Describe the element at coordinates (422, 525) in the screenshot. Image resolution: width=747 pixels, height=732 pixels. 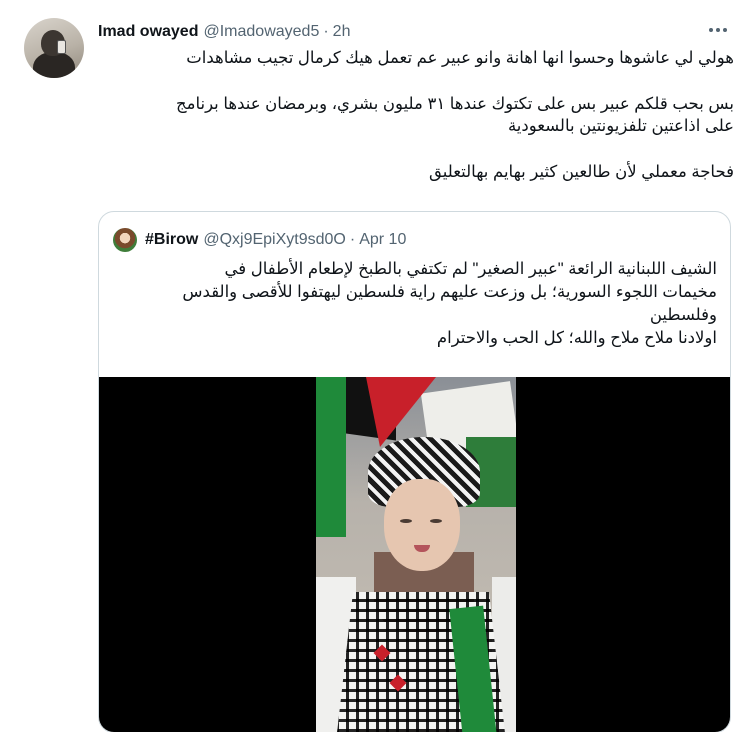
I see `media-face` at that location.